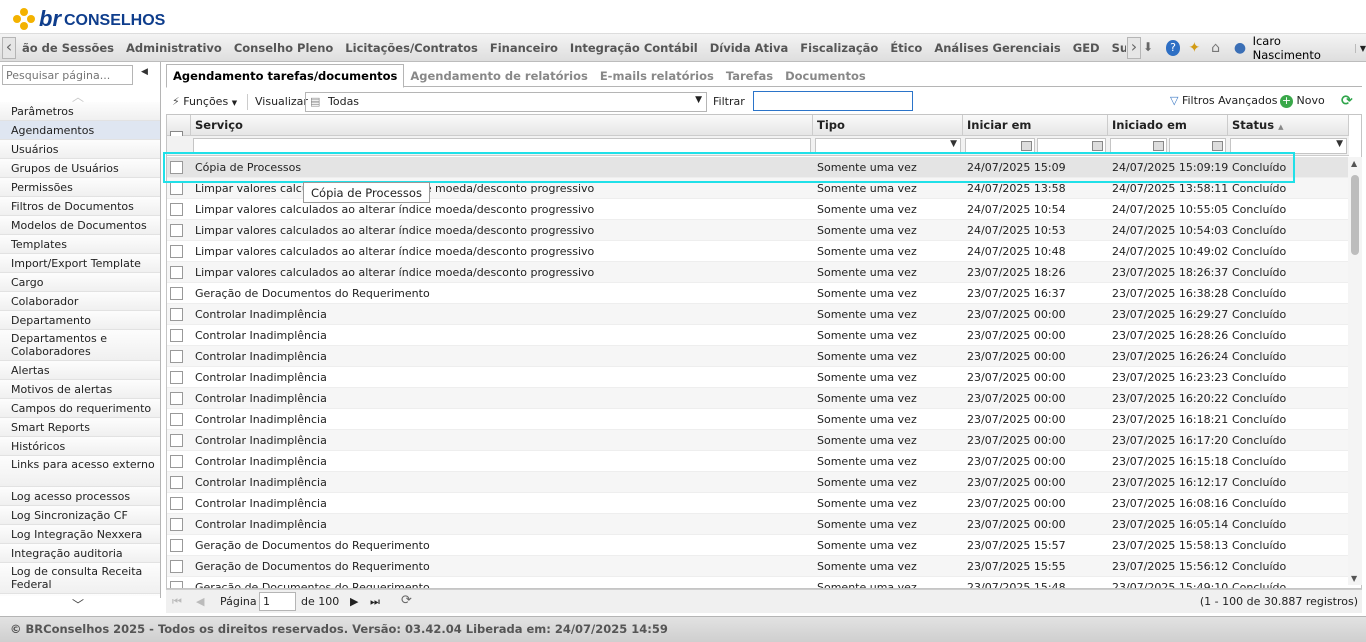  I want to click on tab: Tarefas, so click(749, 76).